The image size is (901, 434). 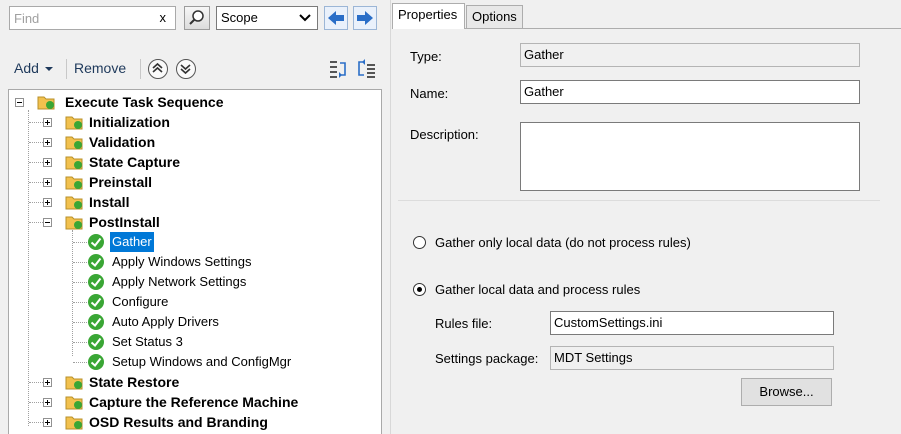 I want to click on tree-step: Setup Windows and ConfigMgr, so click(x=195, y=362).